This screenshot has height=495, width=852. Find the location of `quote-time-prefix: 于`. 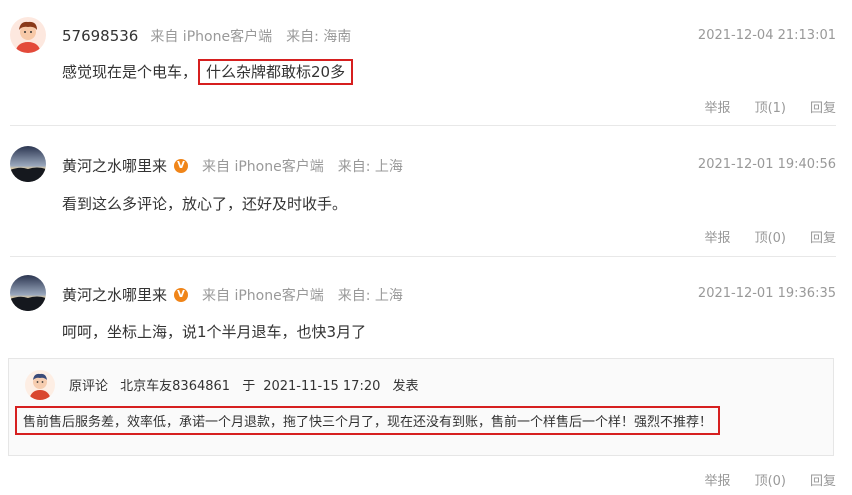

quote-time-prefix: 于 is located at coordinates (249, 386).